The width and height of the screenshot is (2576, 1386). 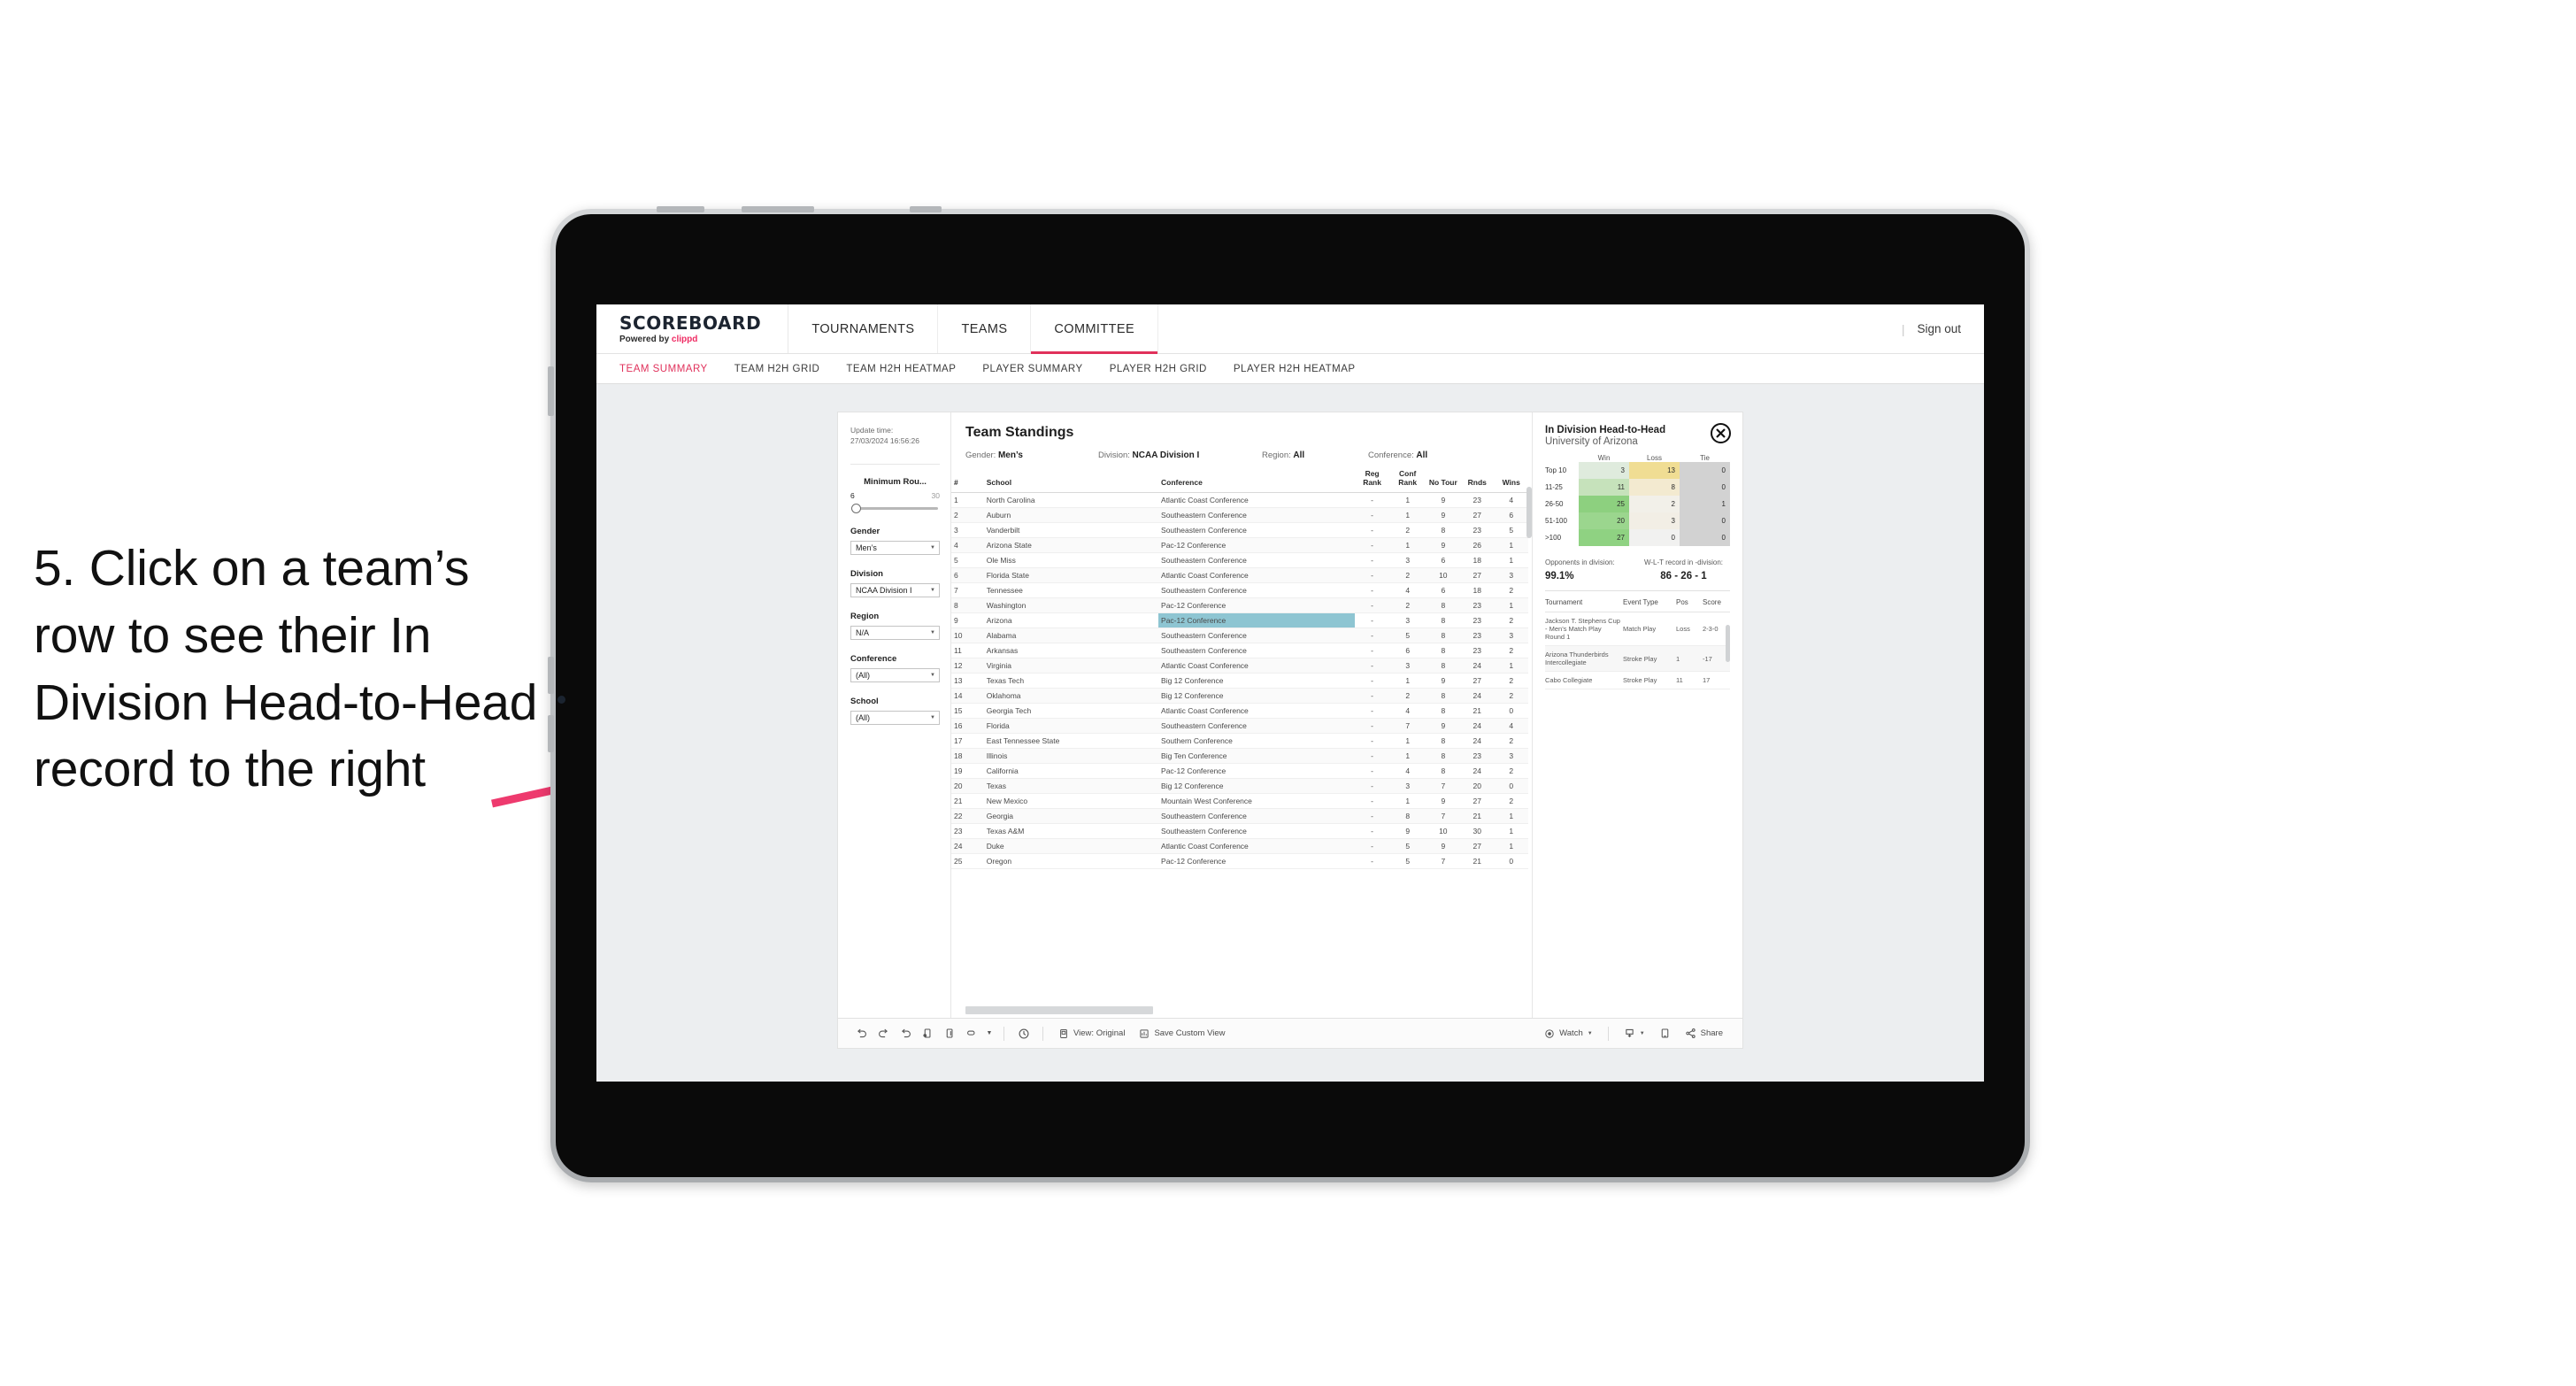 I want to click on slider-handle, so click(x=856, y=508).